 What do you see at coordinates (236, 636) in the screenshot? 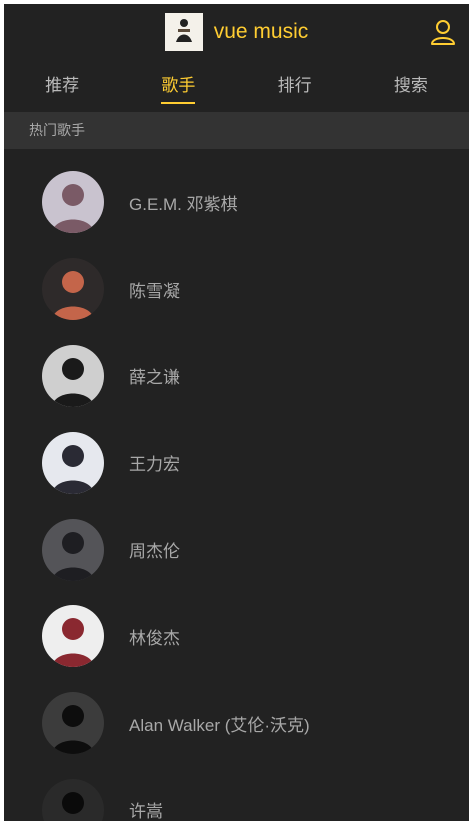
I see `singer-item: 林俊杰` at bounding box center [236, 636].